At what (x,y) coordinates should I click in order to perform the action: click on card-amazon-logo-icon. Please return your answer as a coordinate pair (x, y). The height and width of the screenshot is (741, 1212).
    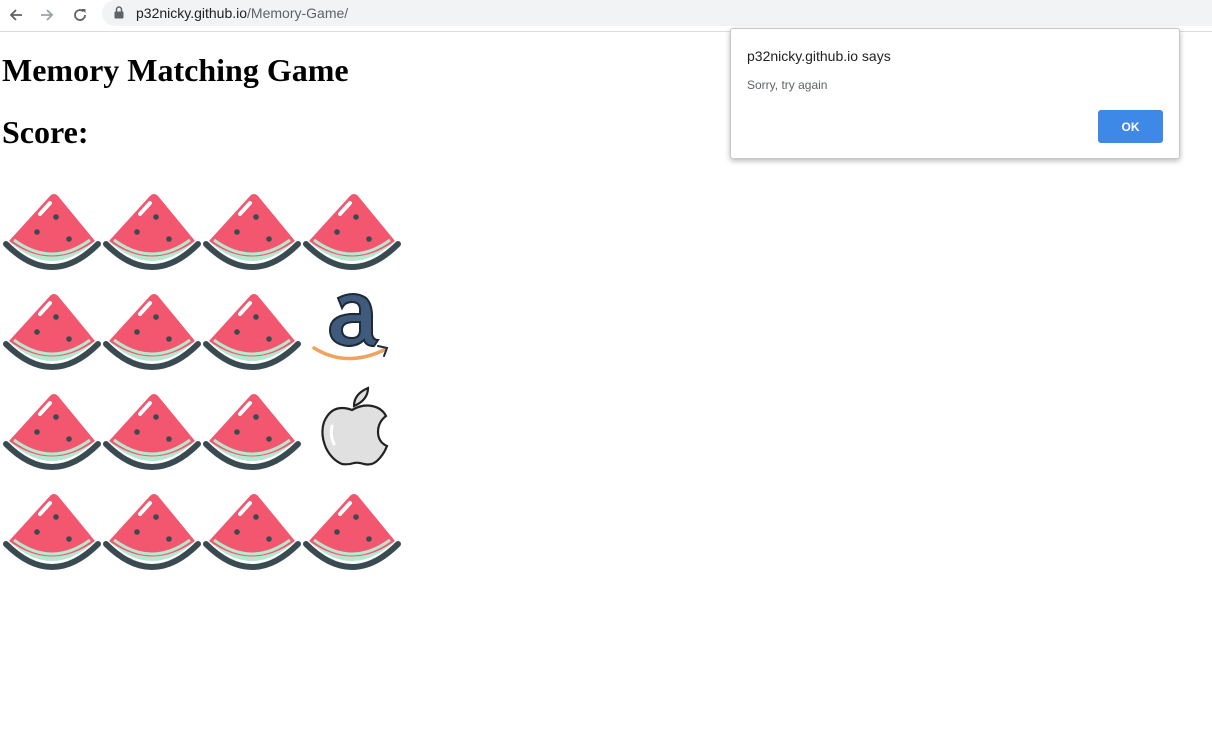
    Looking at the image, I should click on (352, 332).